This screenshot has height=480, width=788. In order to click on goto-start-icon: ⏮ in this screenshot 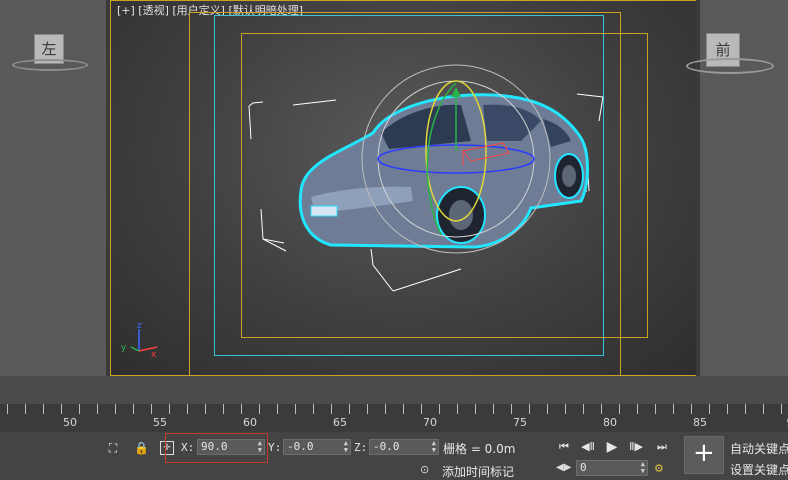, I will do `click(564, 447)`.